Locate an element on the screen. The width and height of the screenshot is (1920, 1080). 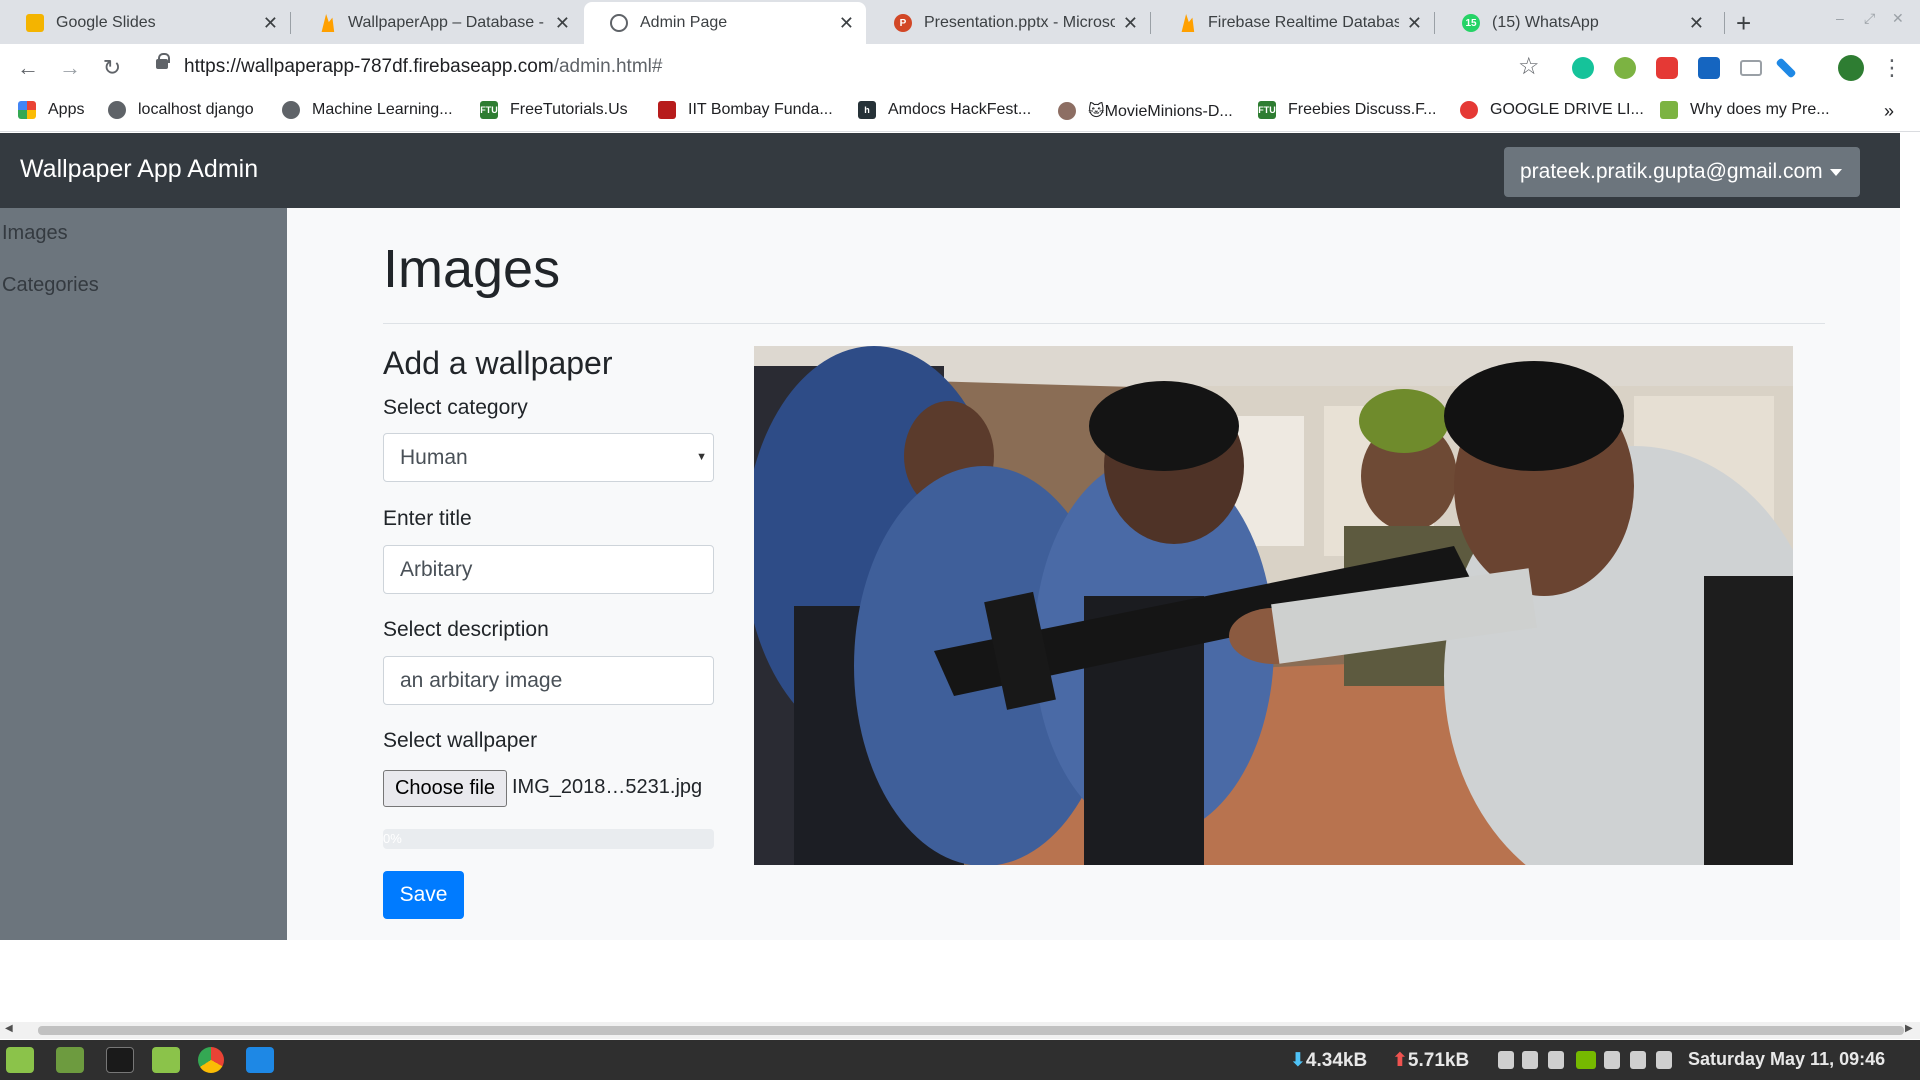
choose-file-button: Choose file is located at coordinates (445, 788).